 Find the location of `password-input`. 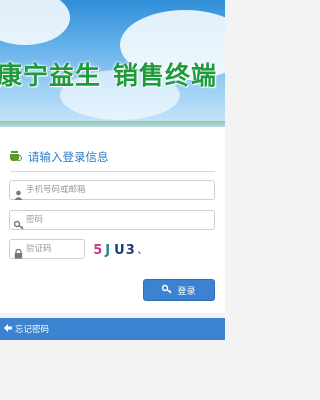

password-input is located at coordinates (111, 220).